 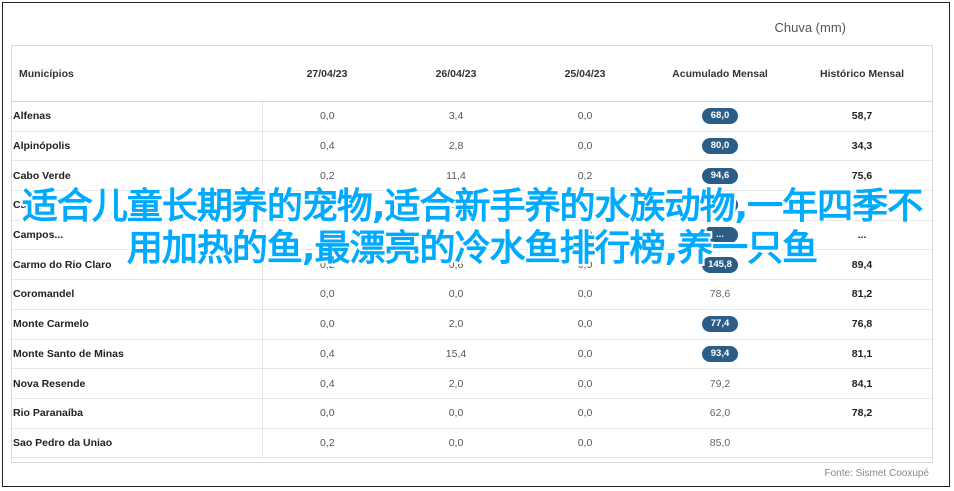 What do you see at coordinates (861, 294) in the screenshot?
I see `historico-cell: 81,2` at bounding box center [861, 294].